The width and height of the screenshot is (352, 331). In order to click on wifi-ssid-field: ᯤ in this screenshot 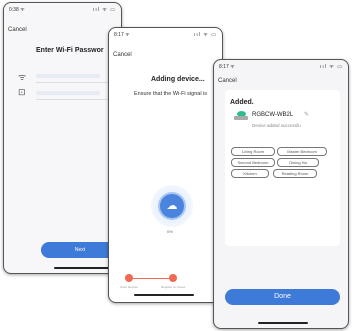, I will do `click(69, 76)`.